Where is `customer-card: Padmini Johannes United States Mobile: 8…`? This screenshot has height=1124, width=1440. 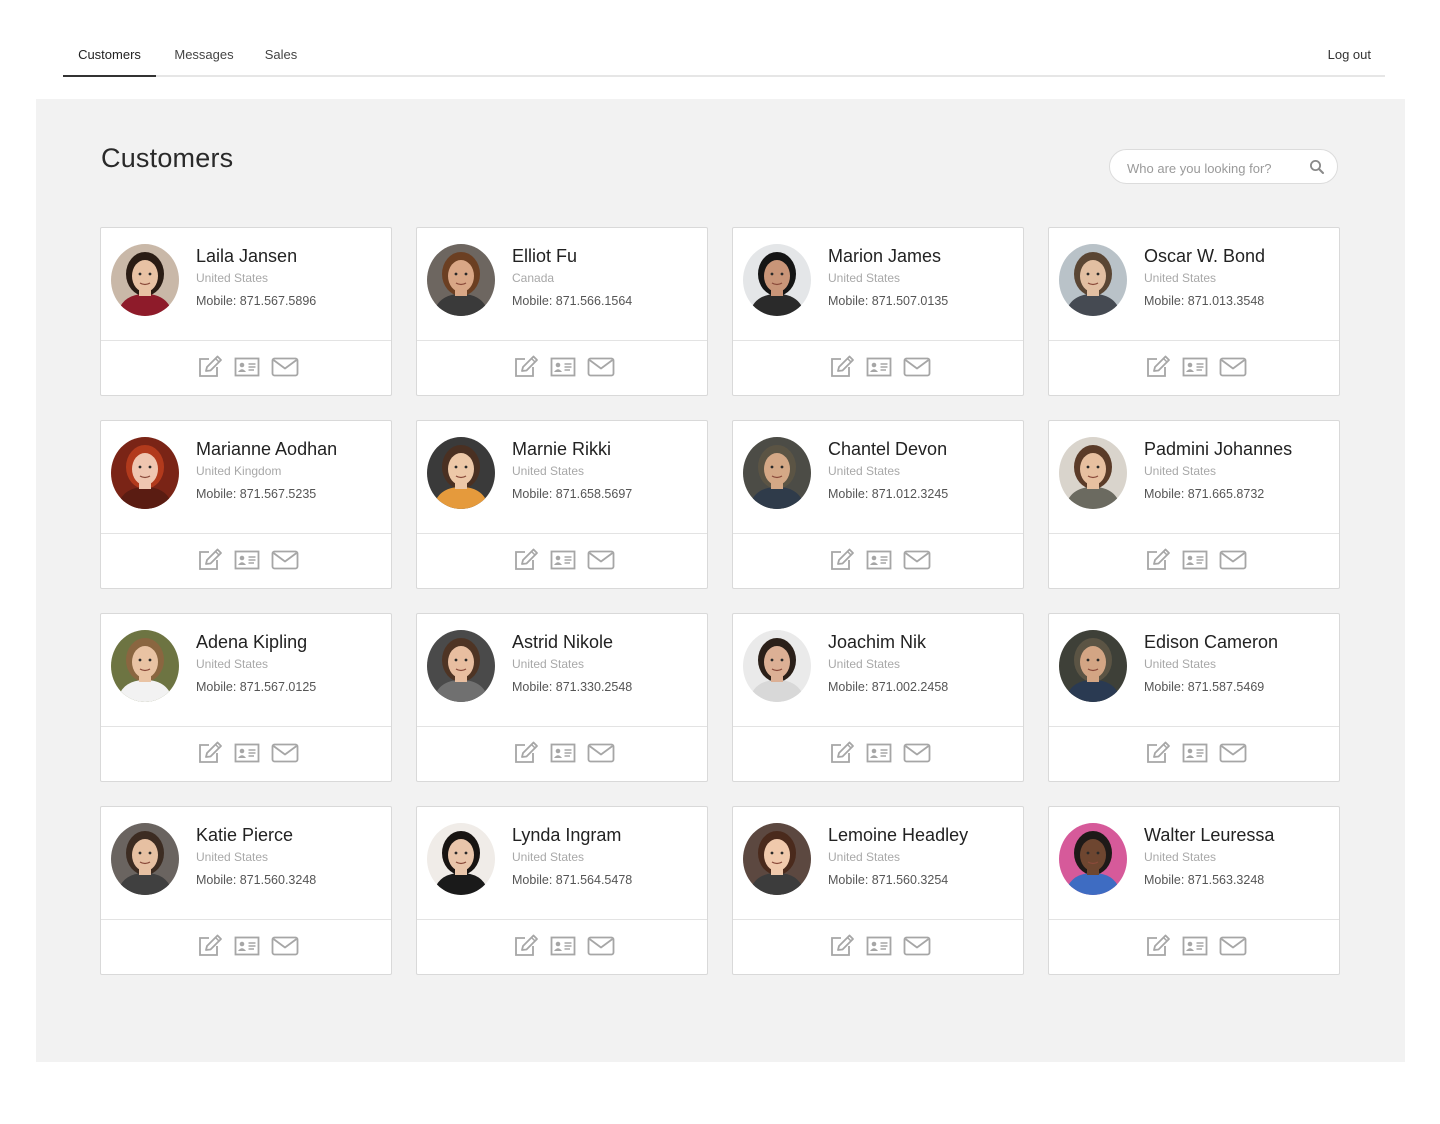
customer-card: Padmini Johannes United States Mobile: 8… is located at coordinates (1194, 504).